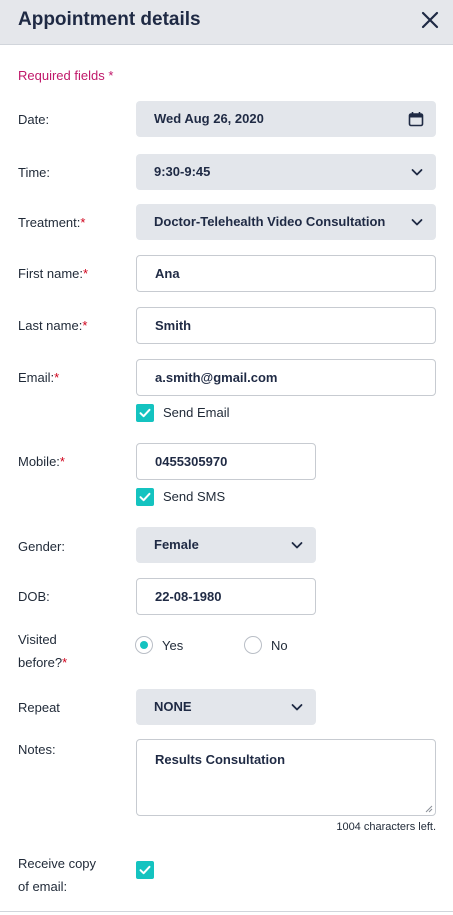 The image size is (453, 915). I want to click on email-input: a.smith@gmail.com, so click(286, 377).